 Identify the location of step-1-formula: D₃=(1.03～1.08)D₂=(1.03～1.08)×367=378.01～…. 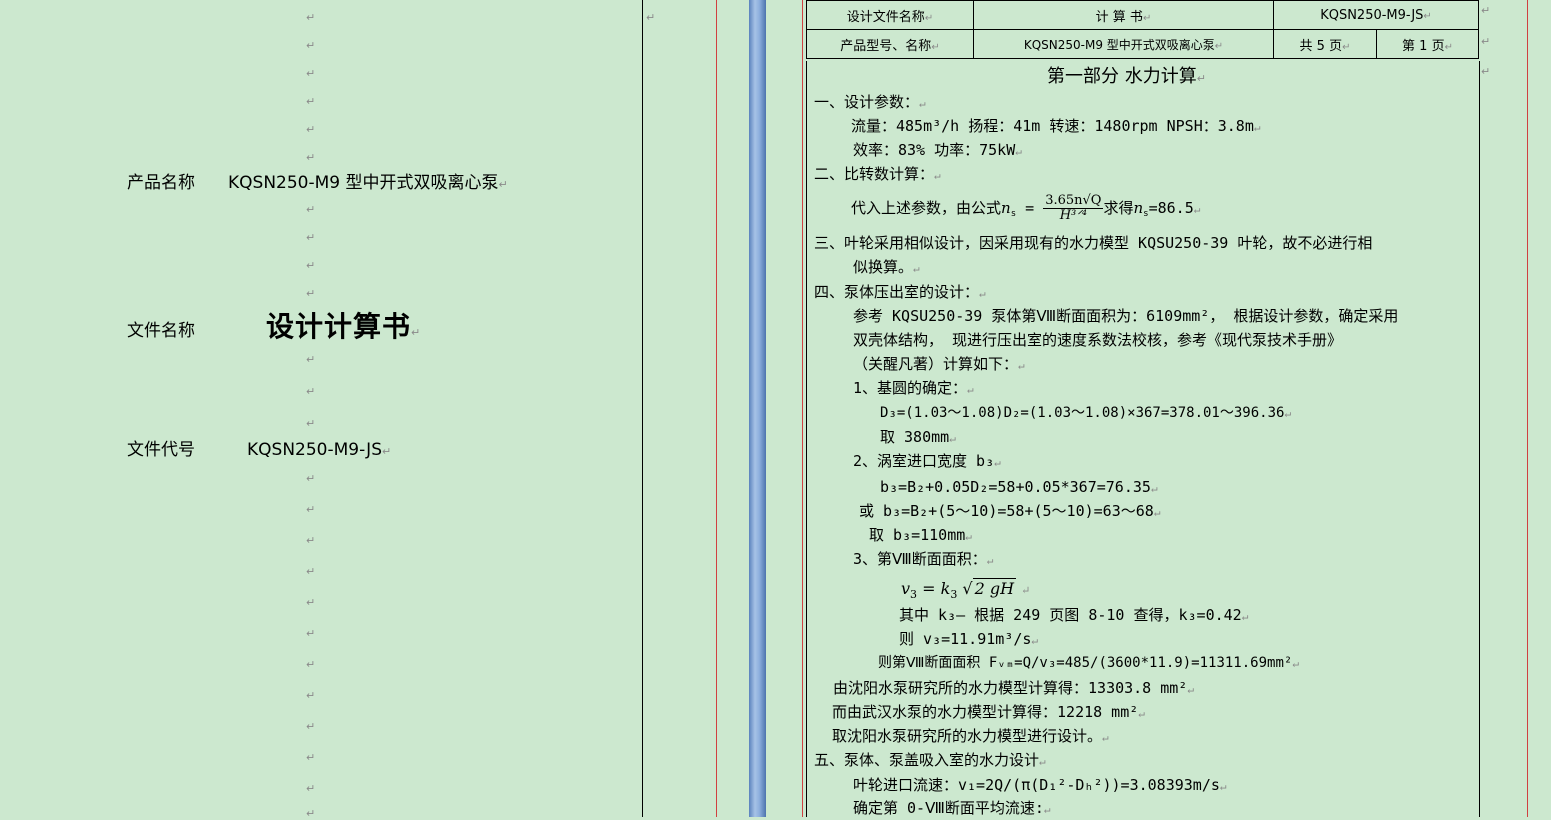
(1086, 413).